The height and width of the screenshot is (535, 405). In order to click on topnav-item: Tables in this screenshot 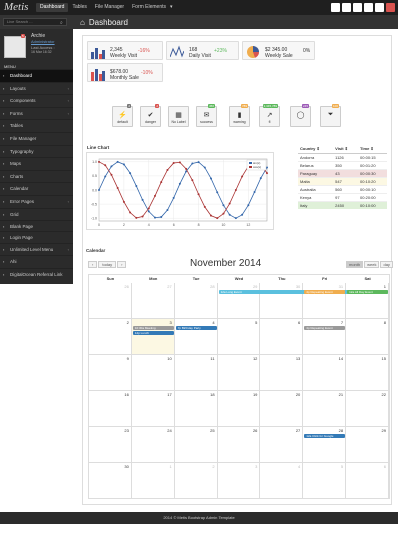, I will do `click(79, 7)`.